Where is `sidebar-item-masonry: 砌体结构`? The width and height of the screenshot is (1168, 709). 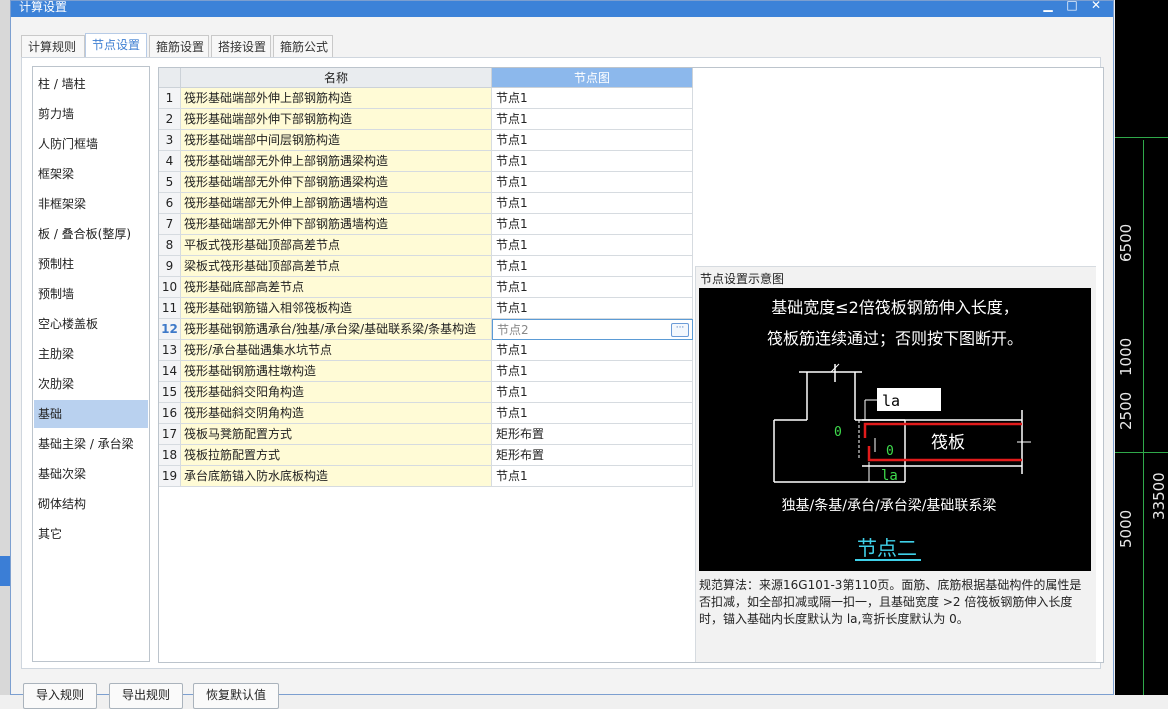 sidebar-item-masonry: 砌体结构 is located at coordinates (91, 504).